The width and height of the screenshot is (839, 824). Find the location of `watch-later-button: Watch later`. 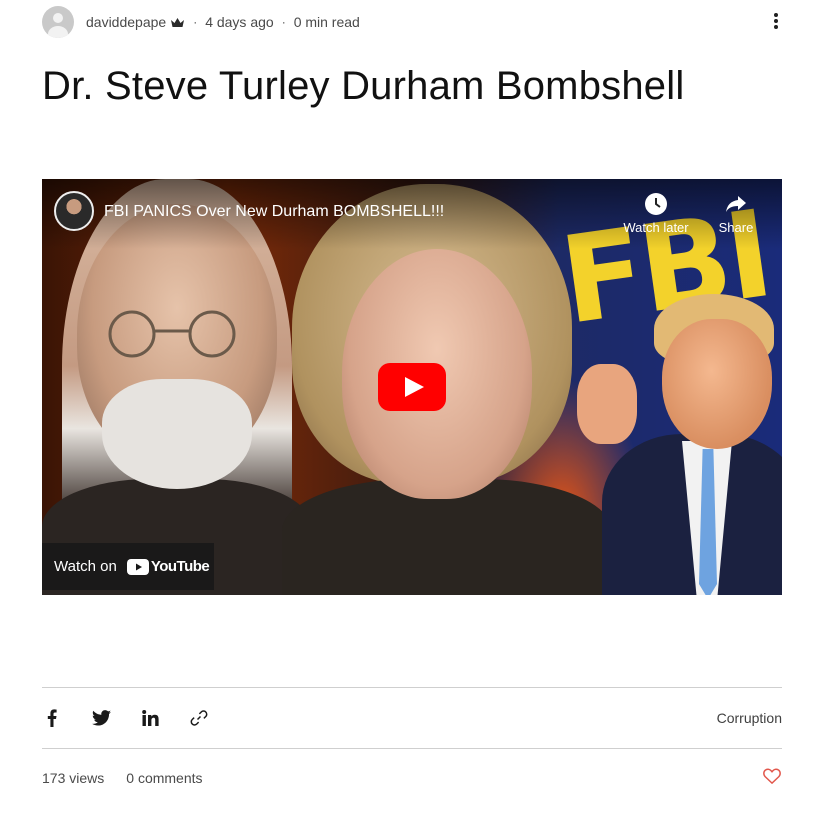

watch-later-button: Watch later is located at coordinates (656, 213).